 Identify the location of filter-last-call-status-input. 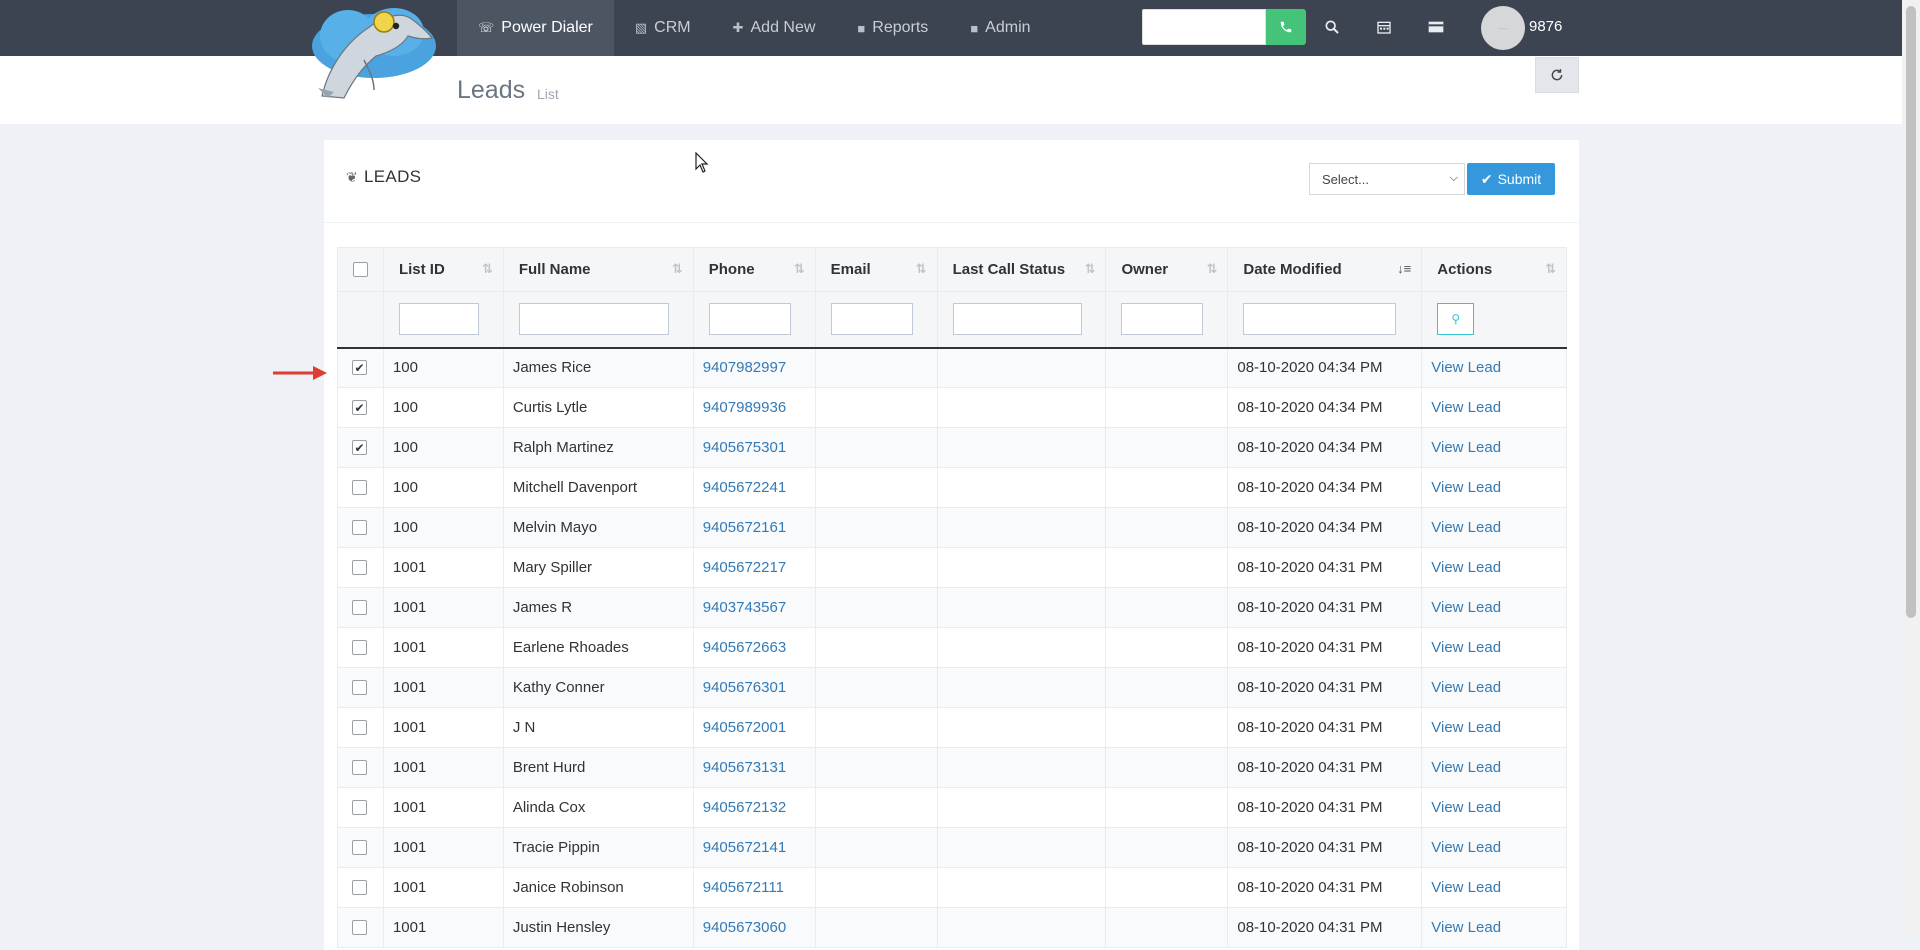
(1017, 319).